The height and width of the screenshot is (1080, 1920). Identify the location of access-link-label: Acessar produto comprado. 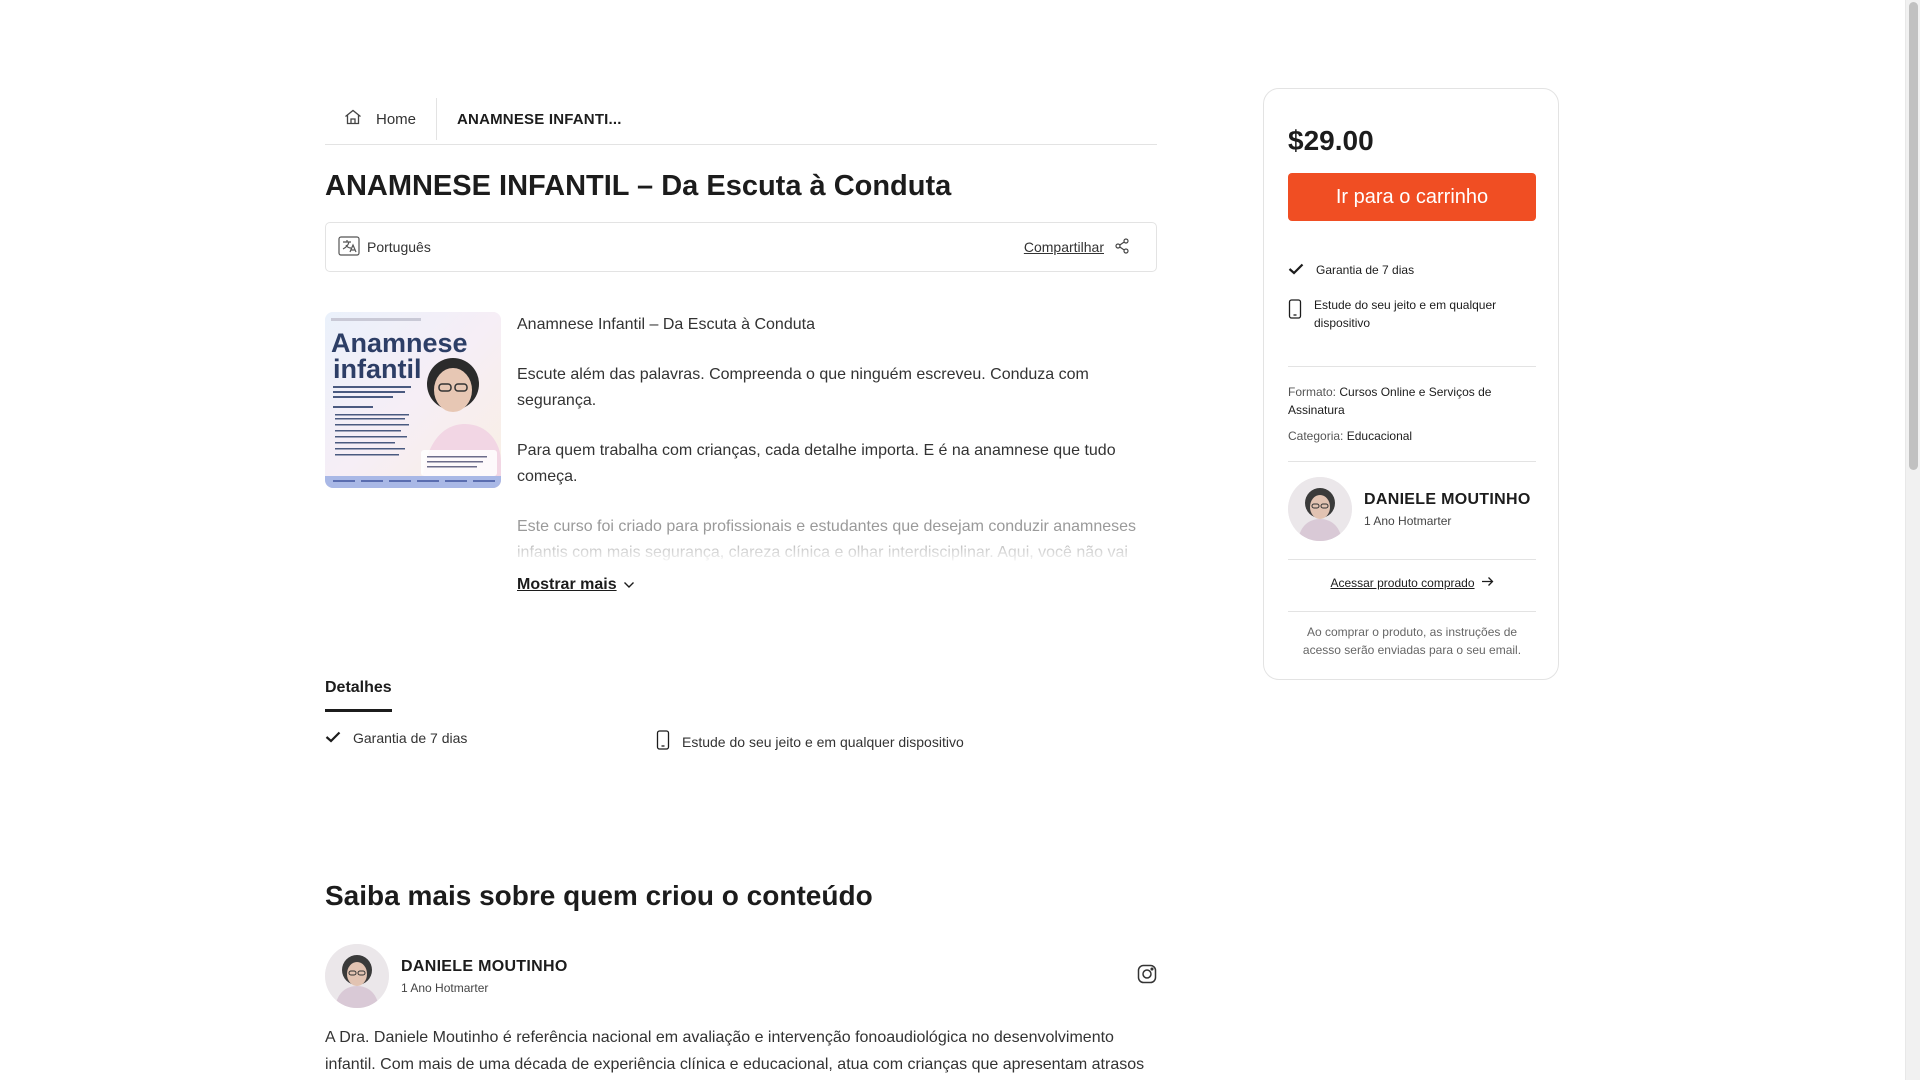
(1402, 583).